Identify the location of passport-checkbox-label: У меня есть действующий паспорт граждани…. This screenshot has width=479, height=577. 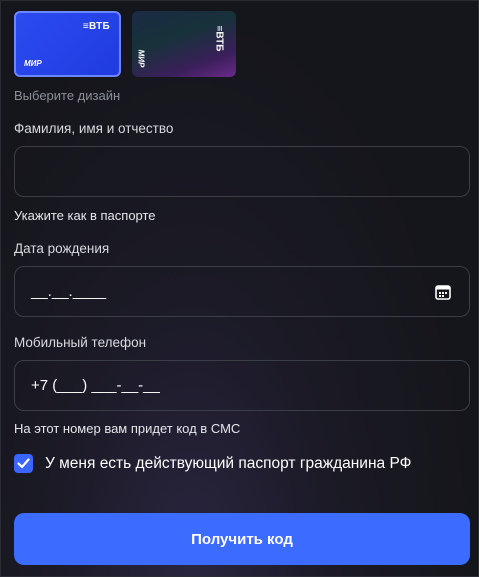
(228, 463).